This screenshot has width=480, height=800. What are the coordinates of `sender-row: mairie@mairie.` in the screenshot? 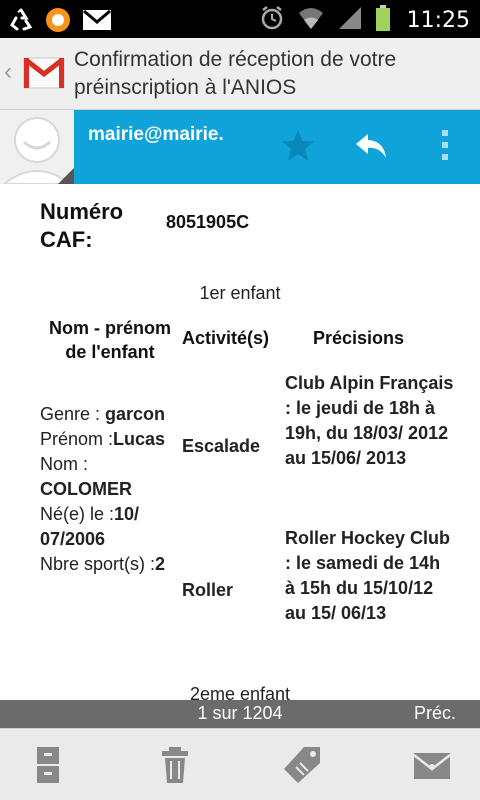 It's located at (240, 147).